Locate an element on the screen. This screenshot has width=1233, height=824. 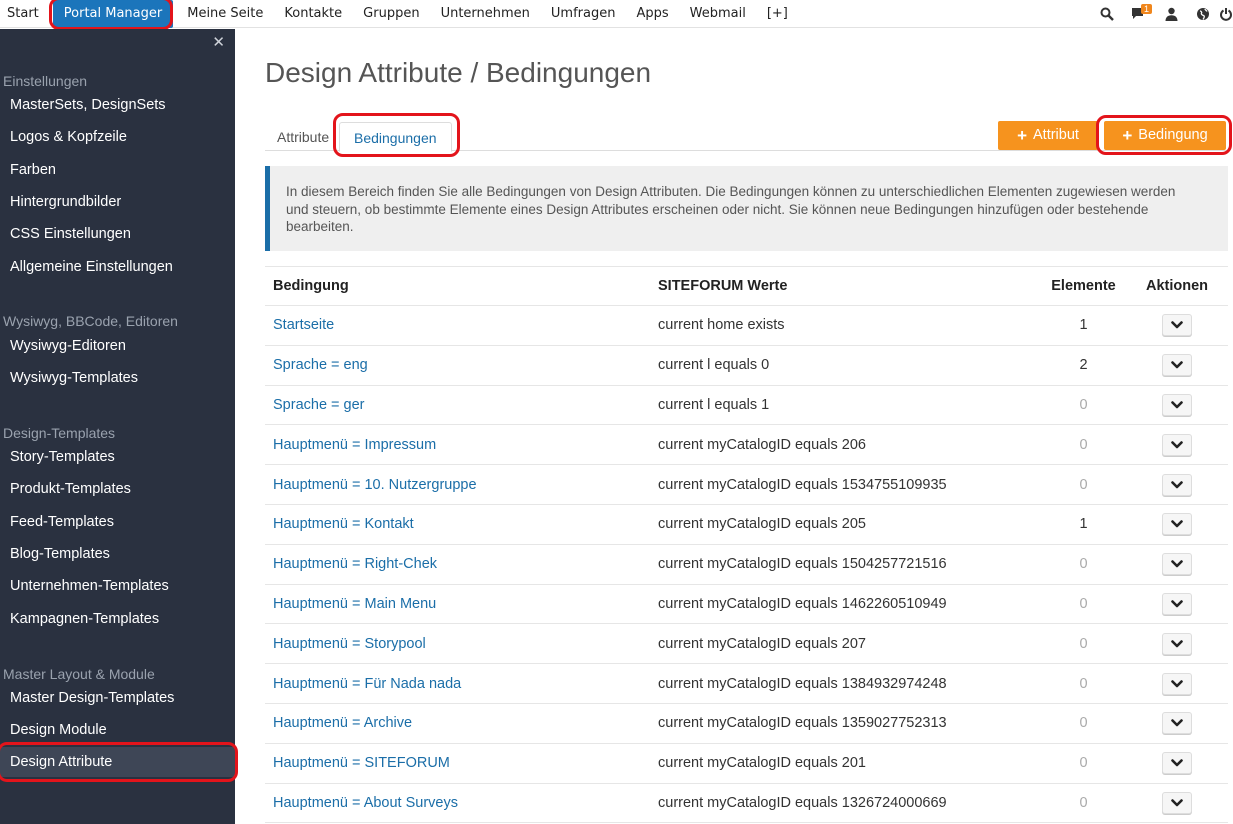
condition-name-link: Sprache = eng is located at coordinates (320, 365).